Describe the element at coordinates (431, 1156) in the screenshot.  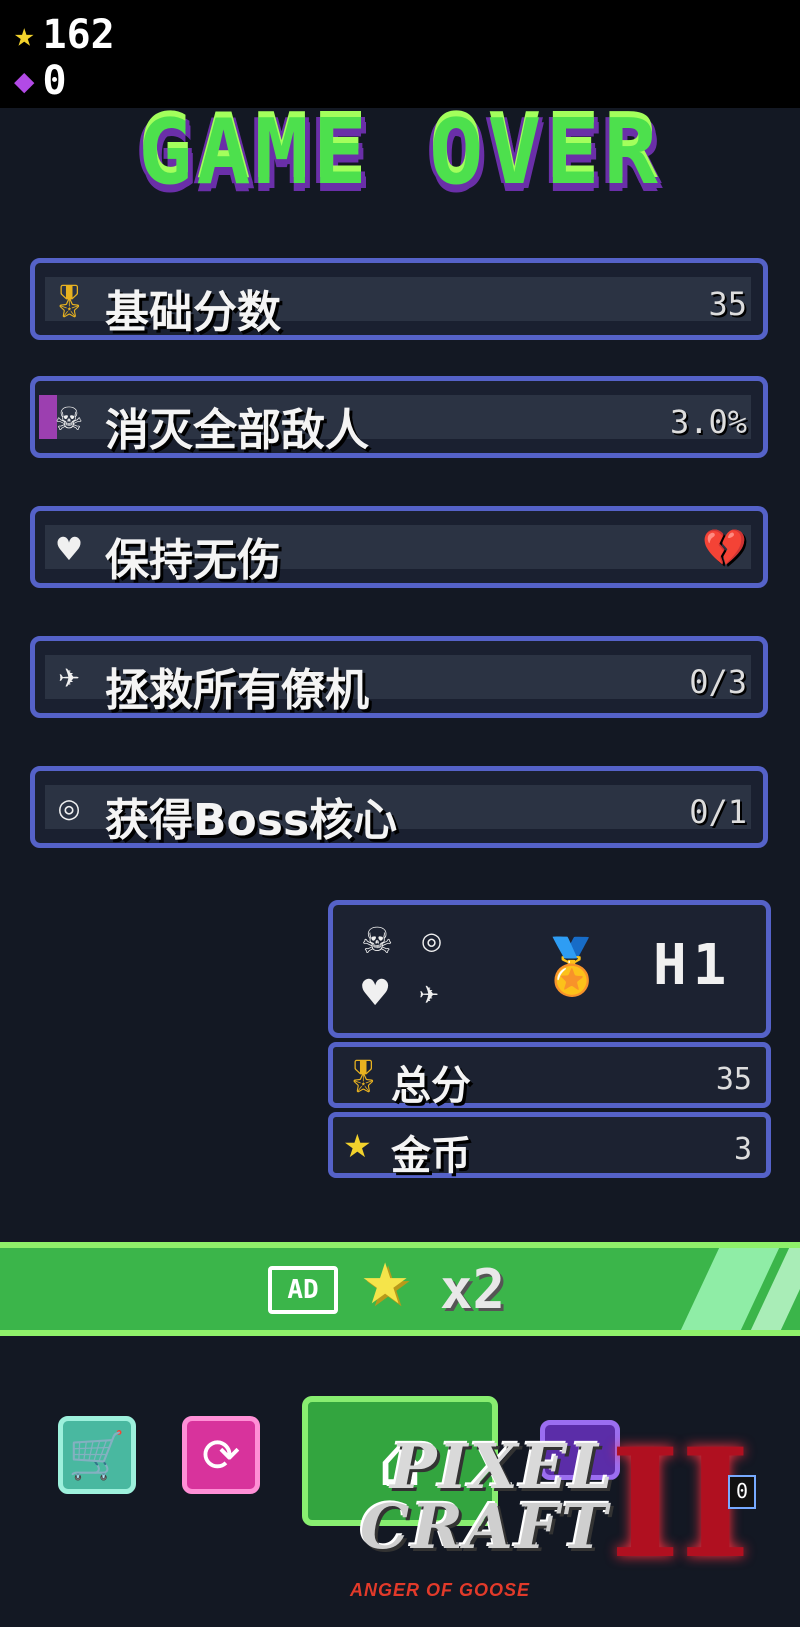
I see `coins-earned-label: 金币` at that location.